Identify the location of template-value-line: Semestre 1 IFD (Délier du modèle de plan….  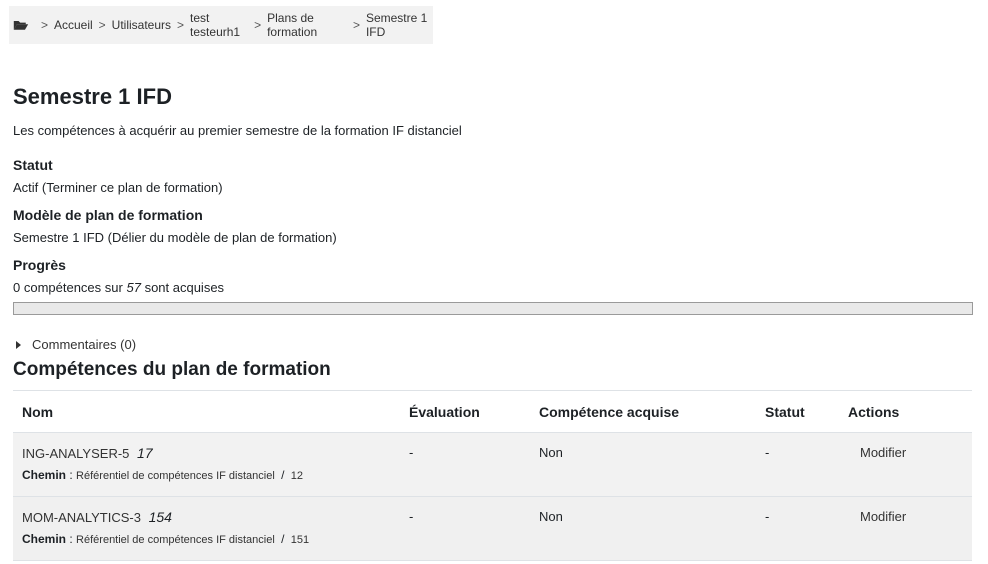
(175, 237).